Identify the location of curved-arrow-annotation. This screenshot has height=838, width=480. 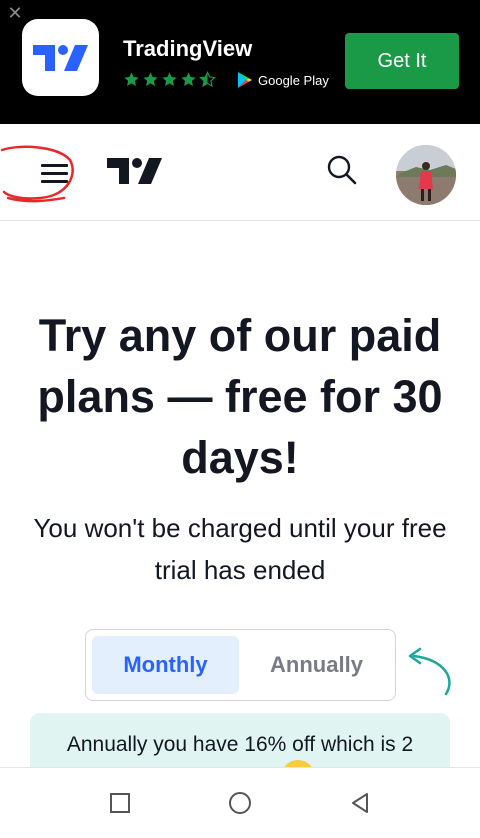
(429, 671).